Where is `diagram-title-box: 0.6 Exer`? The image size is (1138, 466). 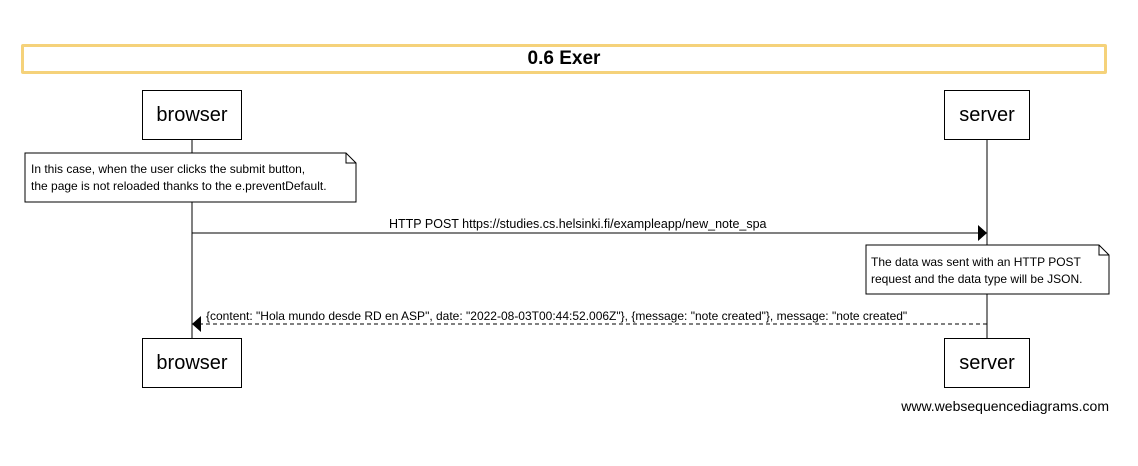
diagram-title-box: 0.6 Exer is located at coordinates (564, 59).